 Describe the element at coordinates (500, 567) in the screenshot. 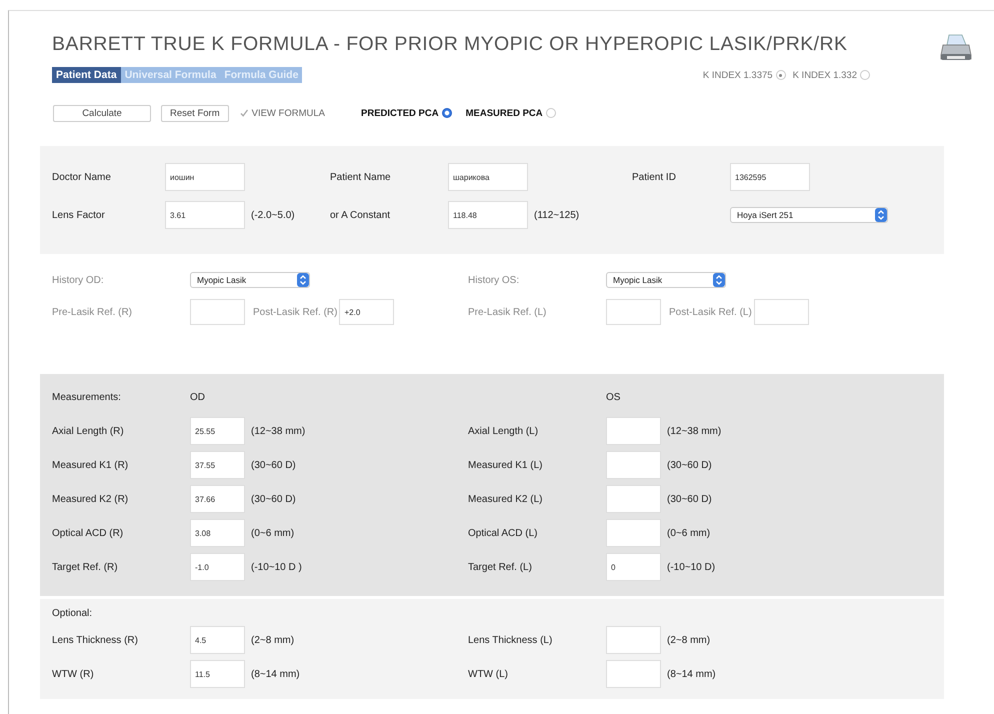

I see `field-label: Target Ref. (L)` at that location.